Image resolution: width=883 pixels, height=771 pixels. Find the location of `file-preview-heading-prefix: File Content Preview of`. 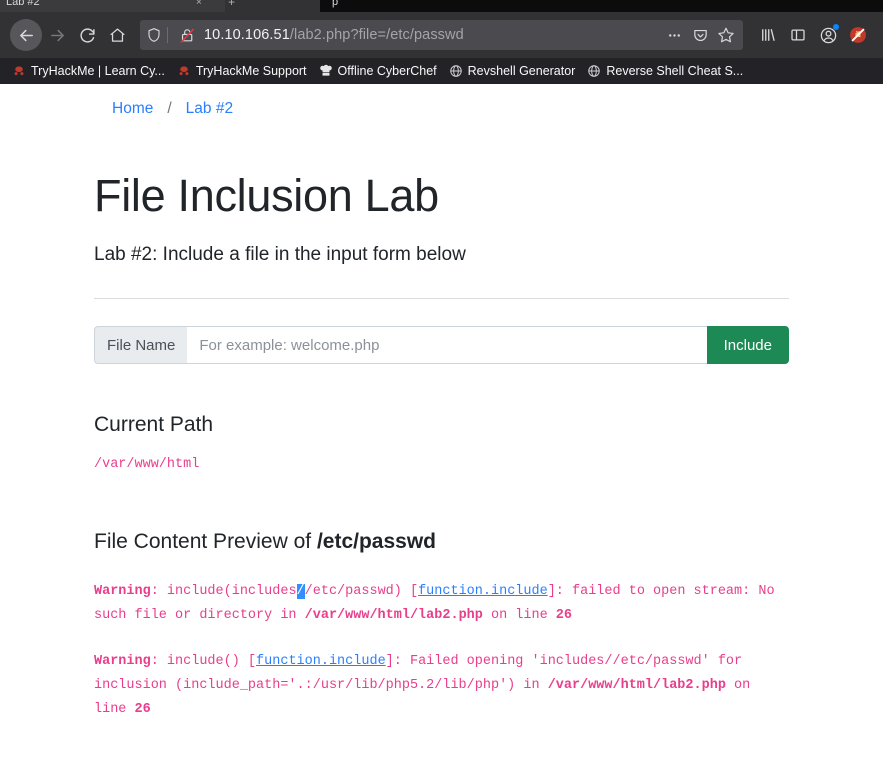

file-preview-heading-prefix: File Content Preview of is located at coordinates (205, 541).